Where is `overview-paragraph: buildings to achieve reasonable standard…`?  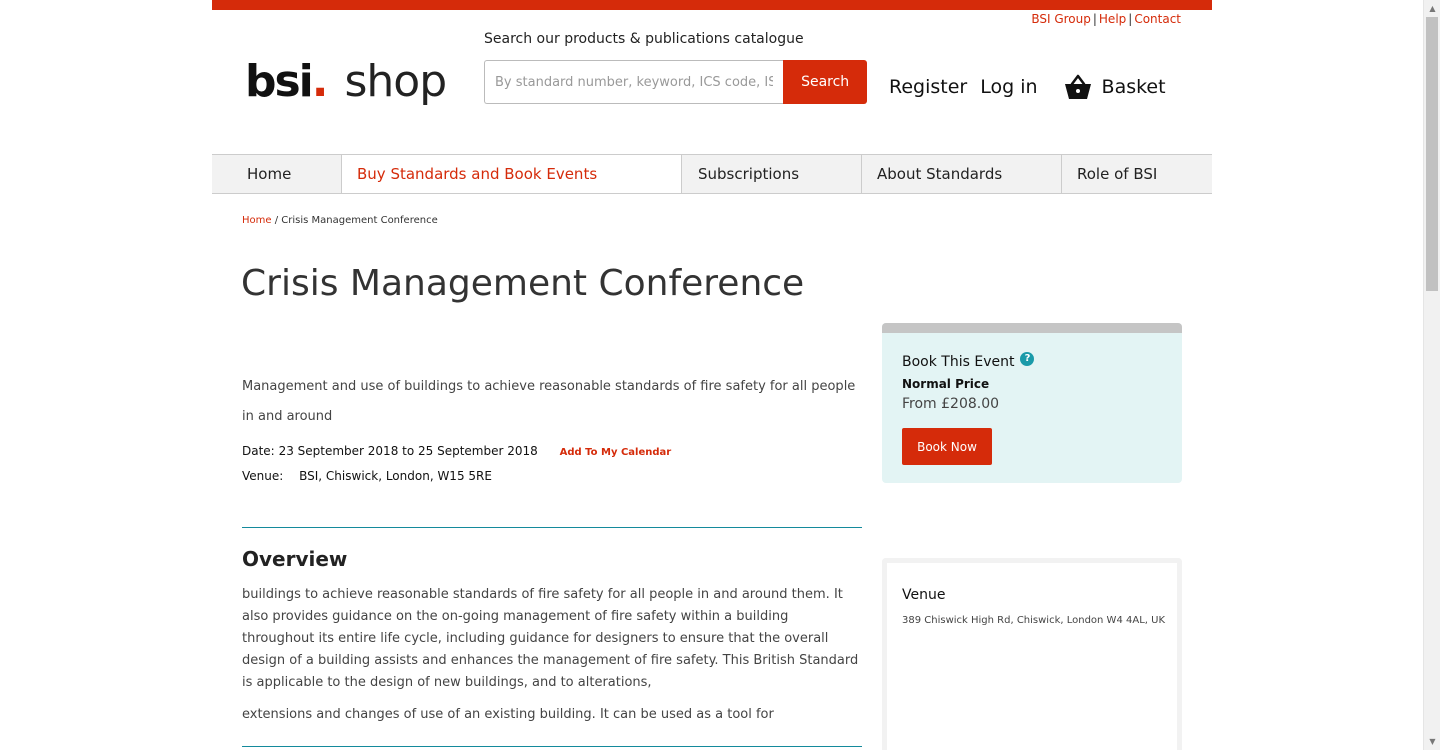
overview-paragraph: buildings to achieve reasonable standard… is located at coordinates (550, 638).